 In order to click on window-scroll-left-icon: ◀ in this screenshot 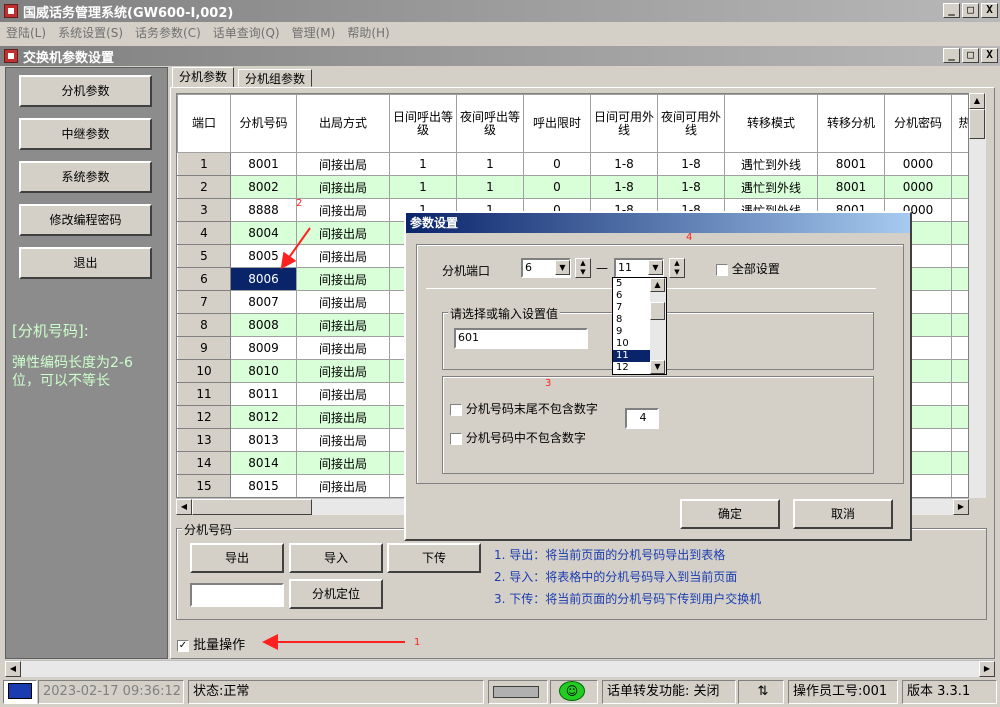, I will do `click(13, 669)`.